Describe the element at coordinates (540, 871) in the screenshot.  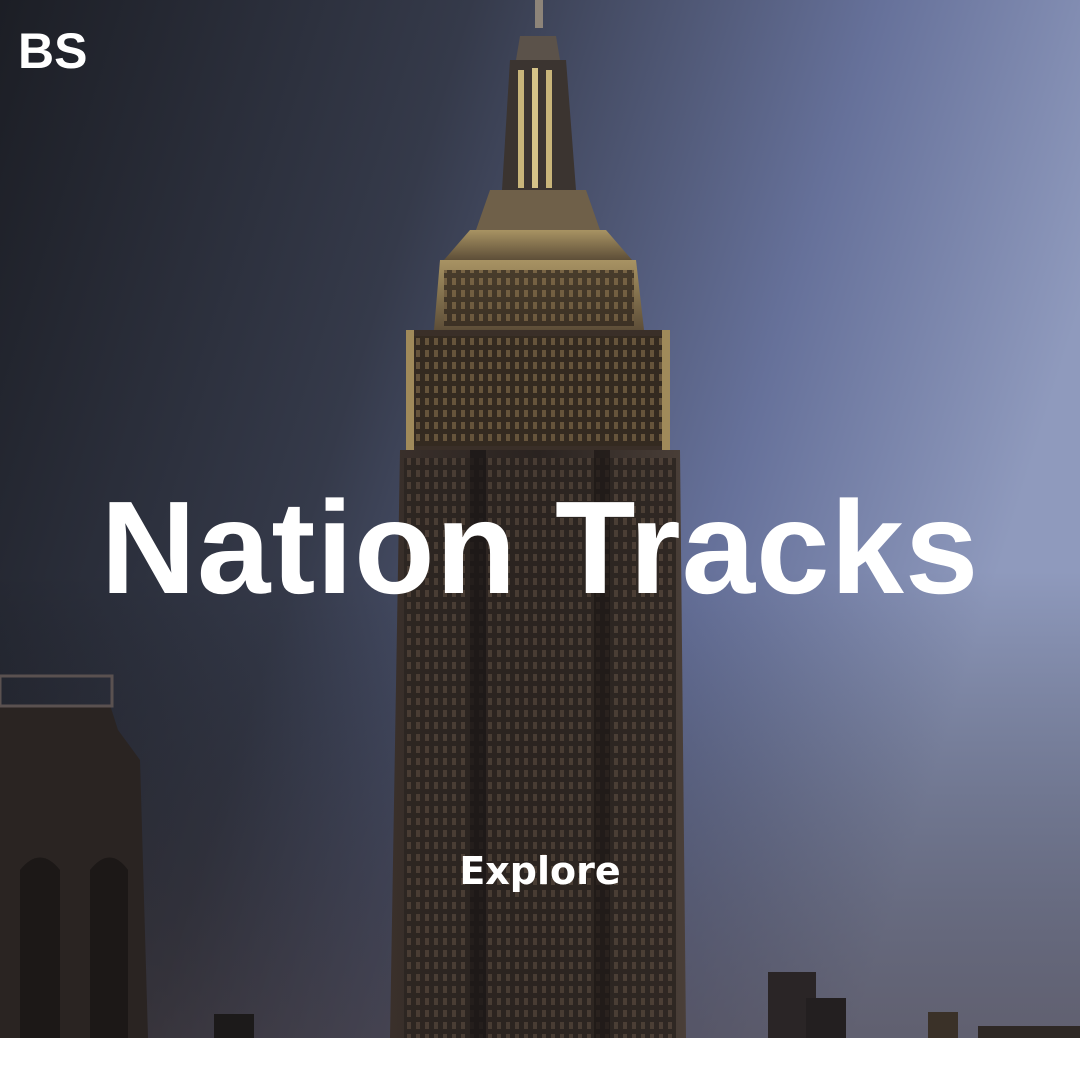
I see `explore-button: Explore` at that location.